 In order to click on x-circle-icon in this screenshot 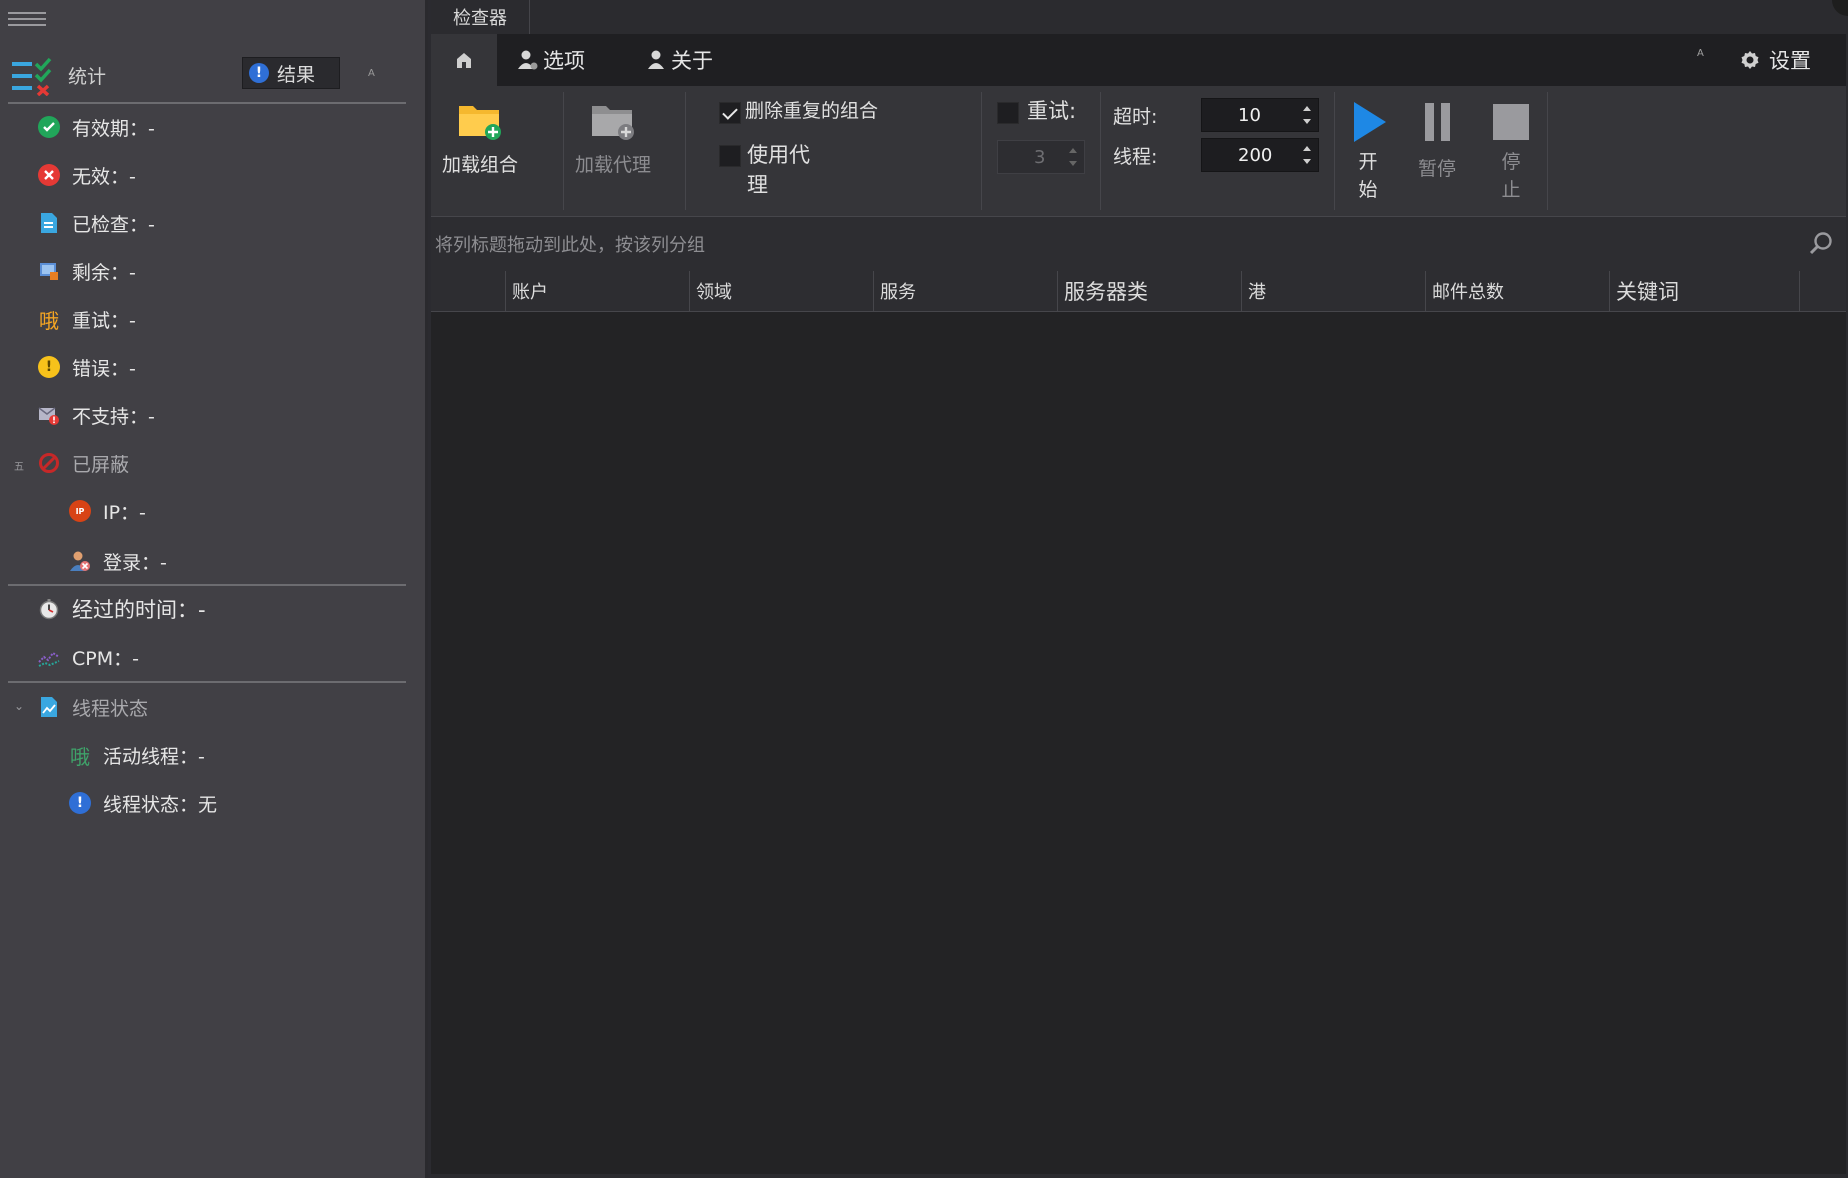, I will do `click(49, 175)`.